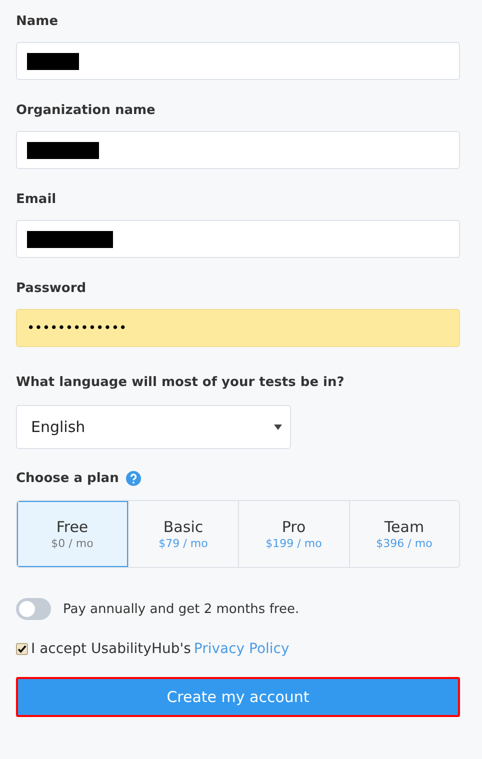 Image resolution: width=482 pixels, height=759 pixels. What do you see at coordinates (404, 527) in the screenshot?
I see `plan-name: Team` at bounding box center [404, 527].